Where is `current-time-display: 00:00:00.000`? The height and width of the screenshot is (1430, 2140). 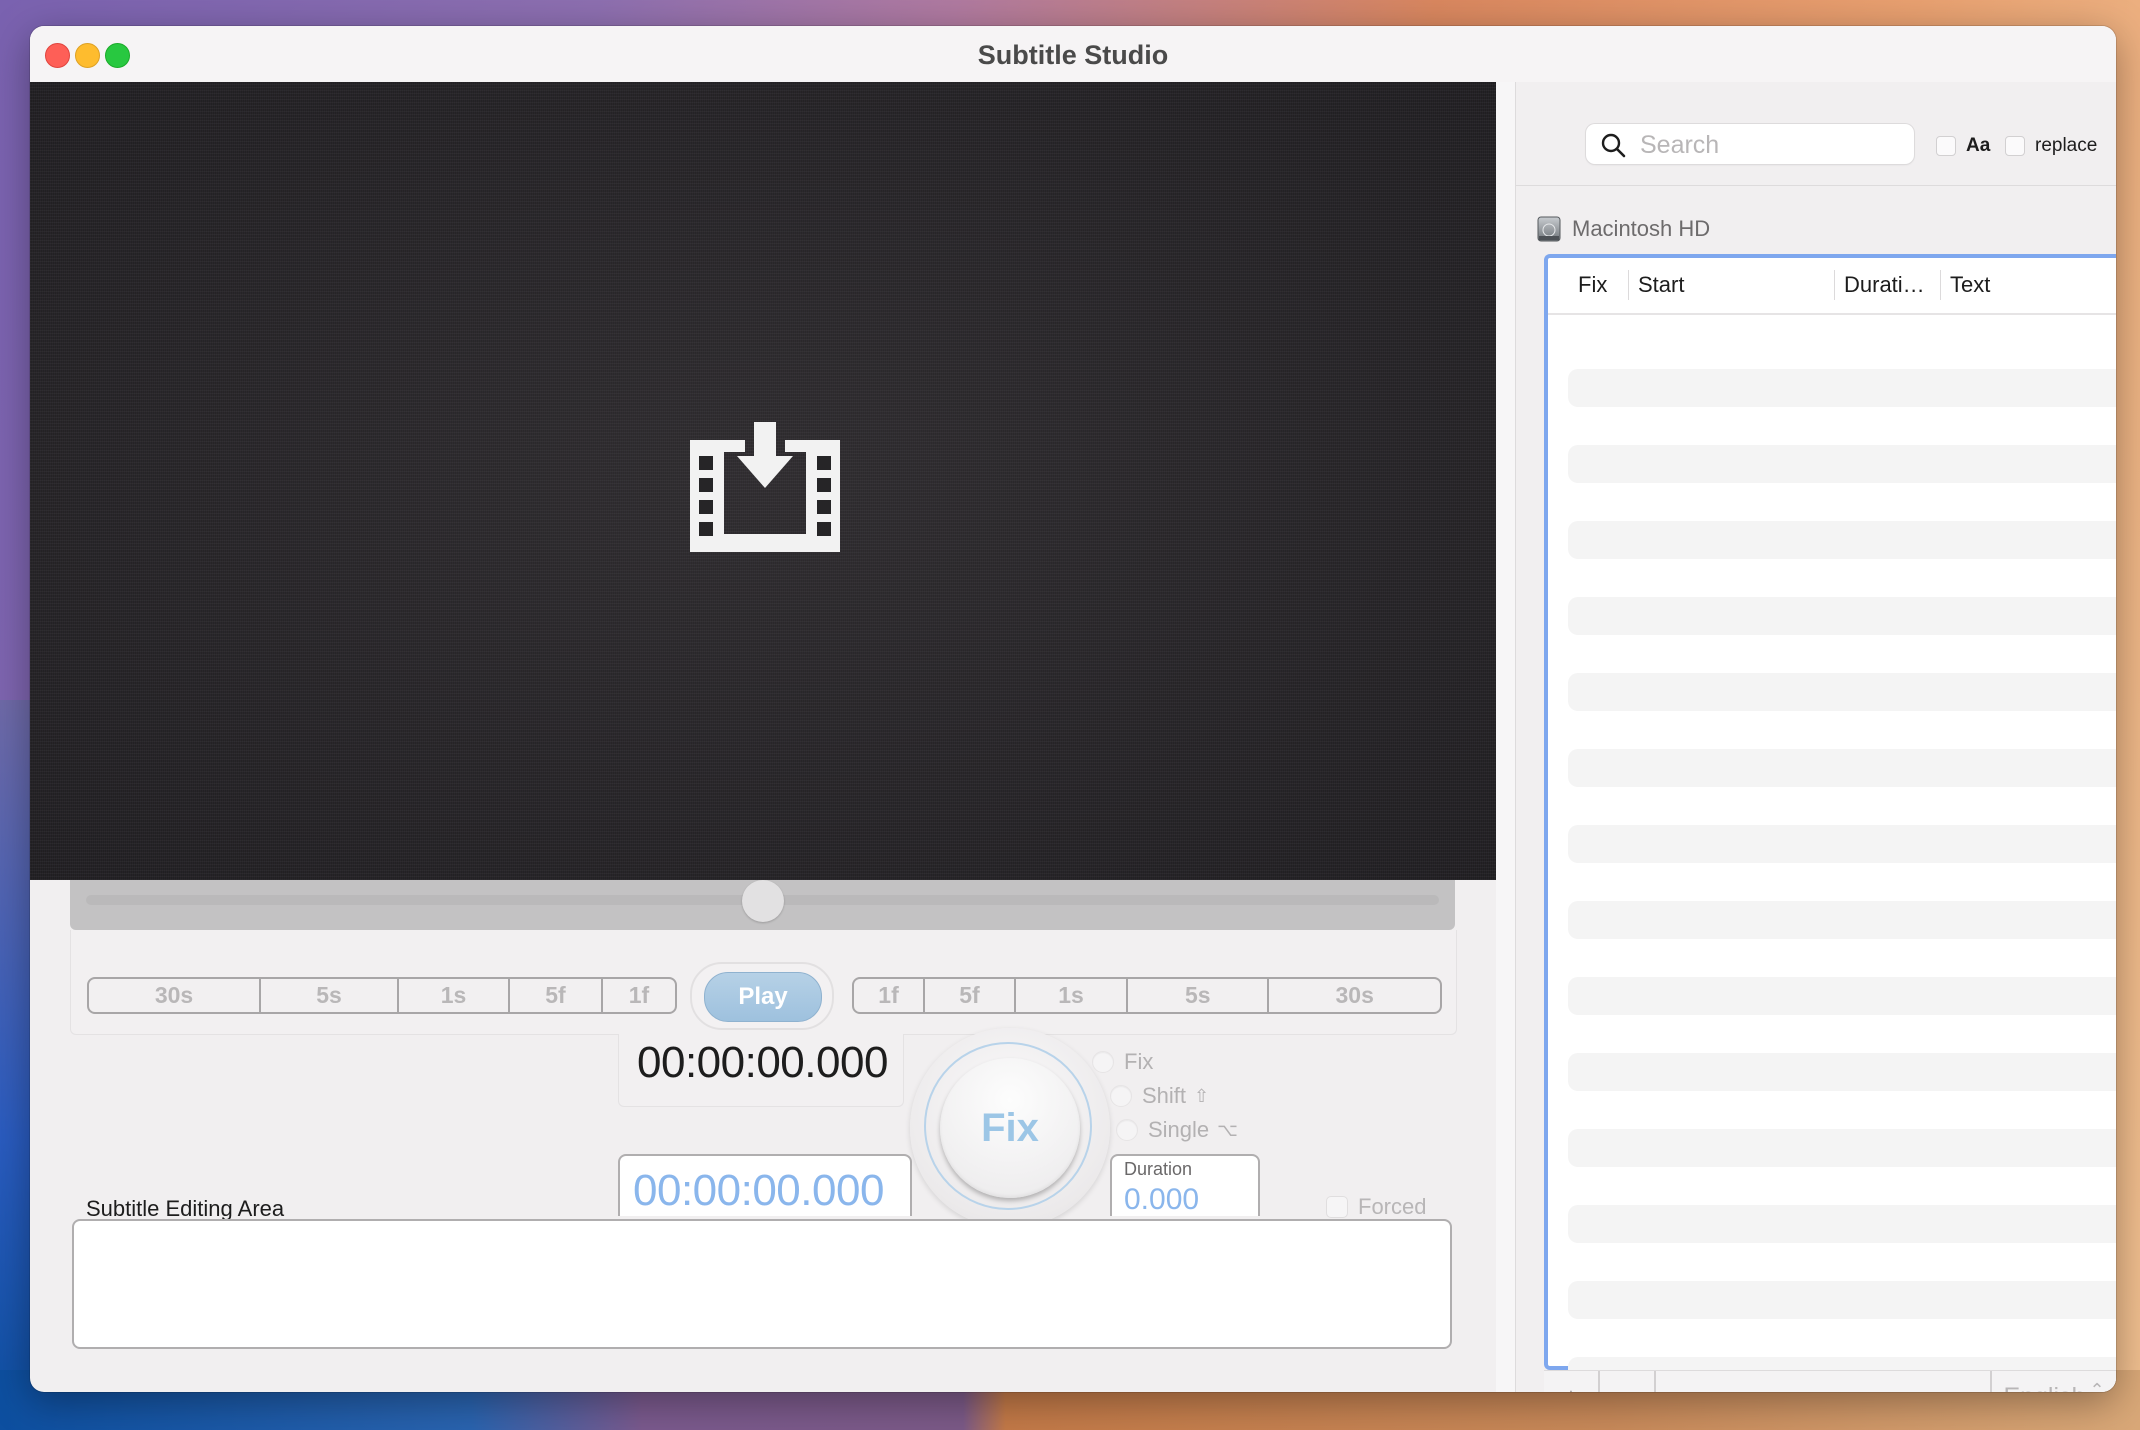 current-time-display: 00:00:00.000 is located at coordinates (762, 1062).